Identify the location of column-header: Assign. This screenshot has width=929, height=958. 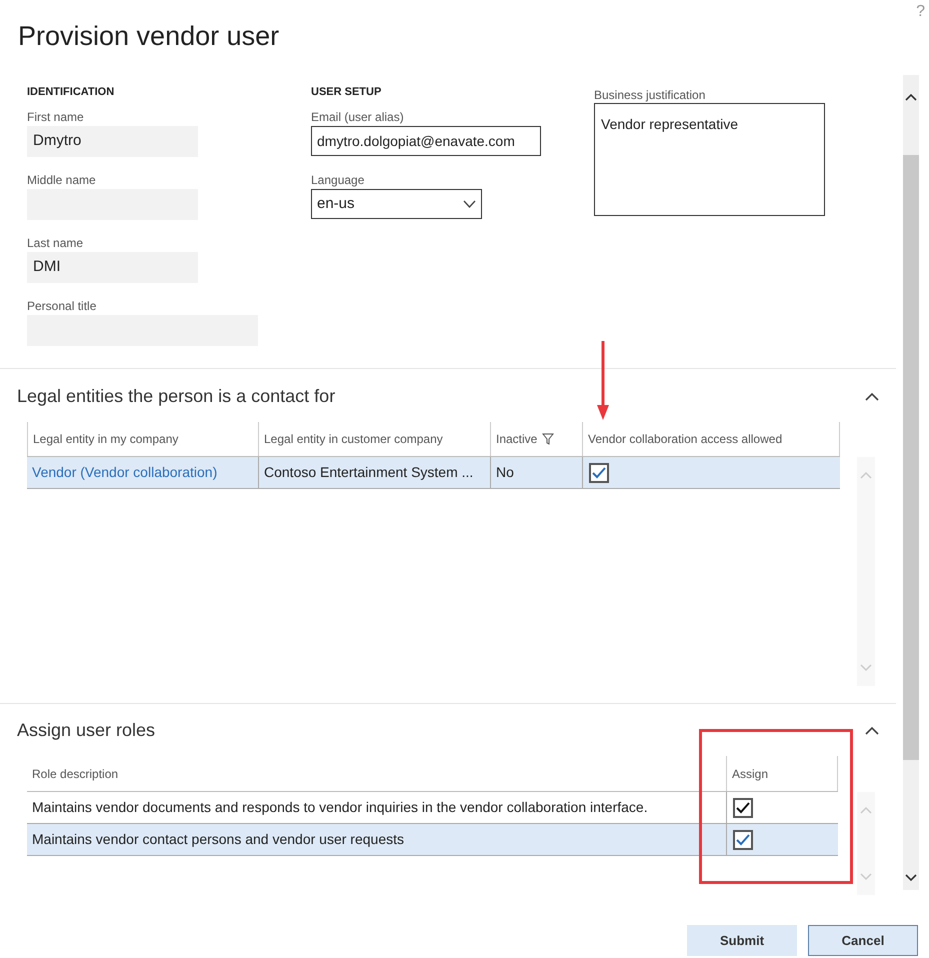
(782, 773).